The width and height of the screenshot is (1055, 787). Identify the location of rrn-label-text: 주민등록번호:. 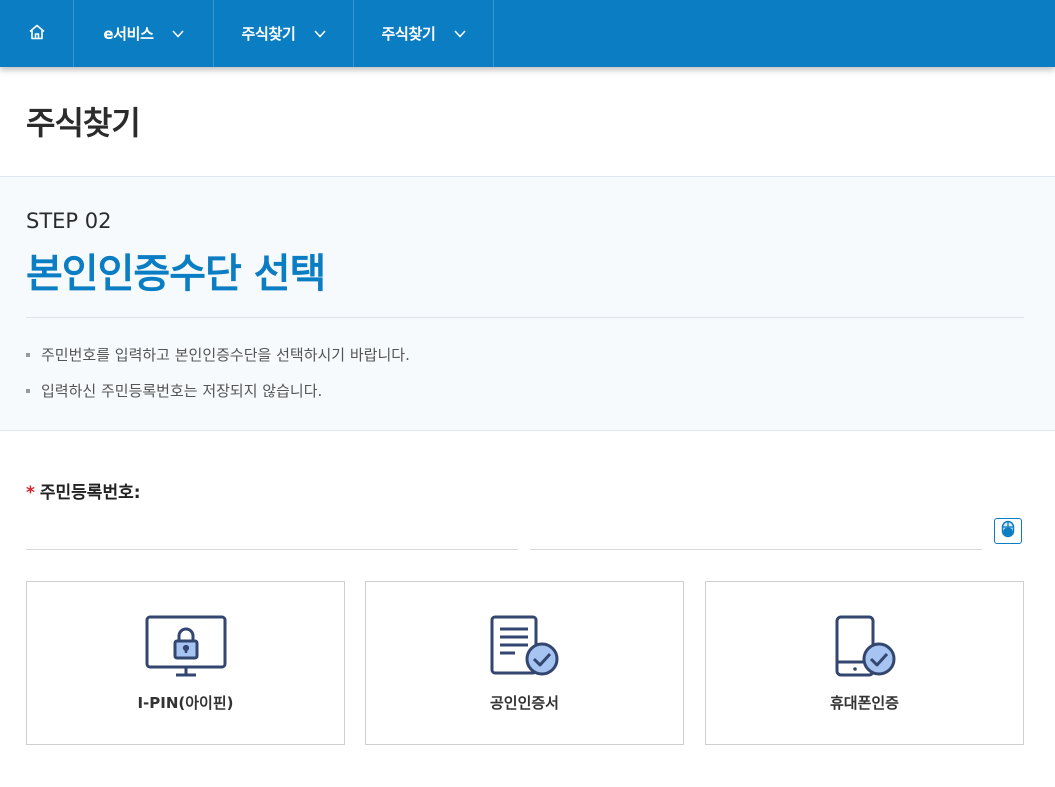
(90, 493).